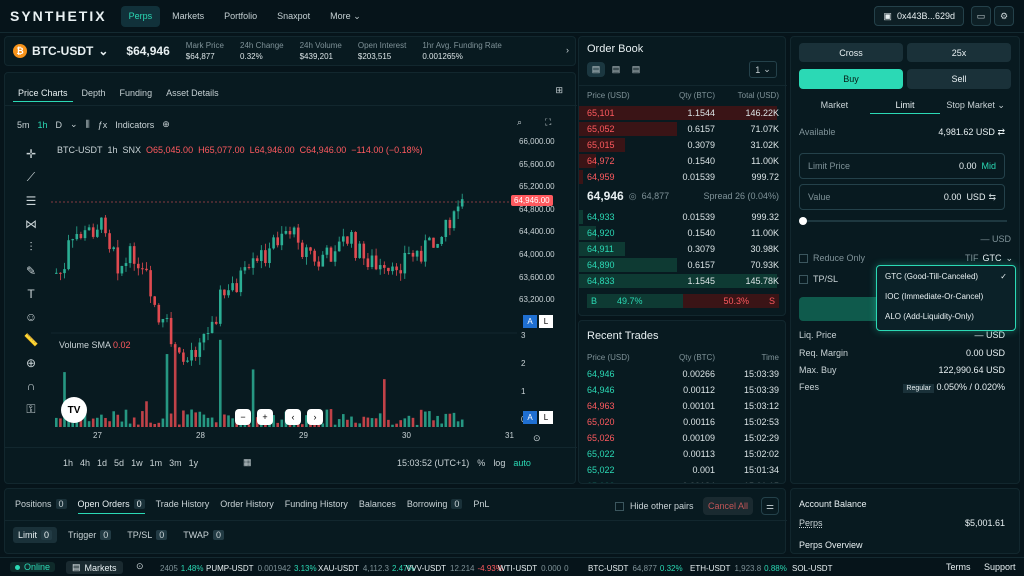 This screenshot has width=1024, height=576. Describe the element at coordinates (183, 506) in the screenshot. I see `tab-trade-history: Trade History` at that location.